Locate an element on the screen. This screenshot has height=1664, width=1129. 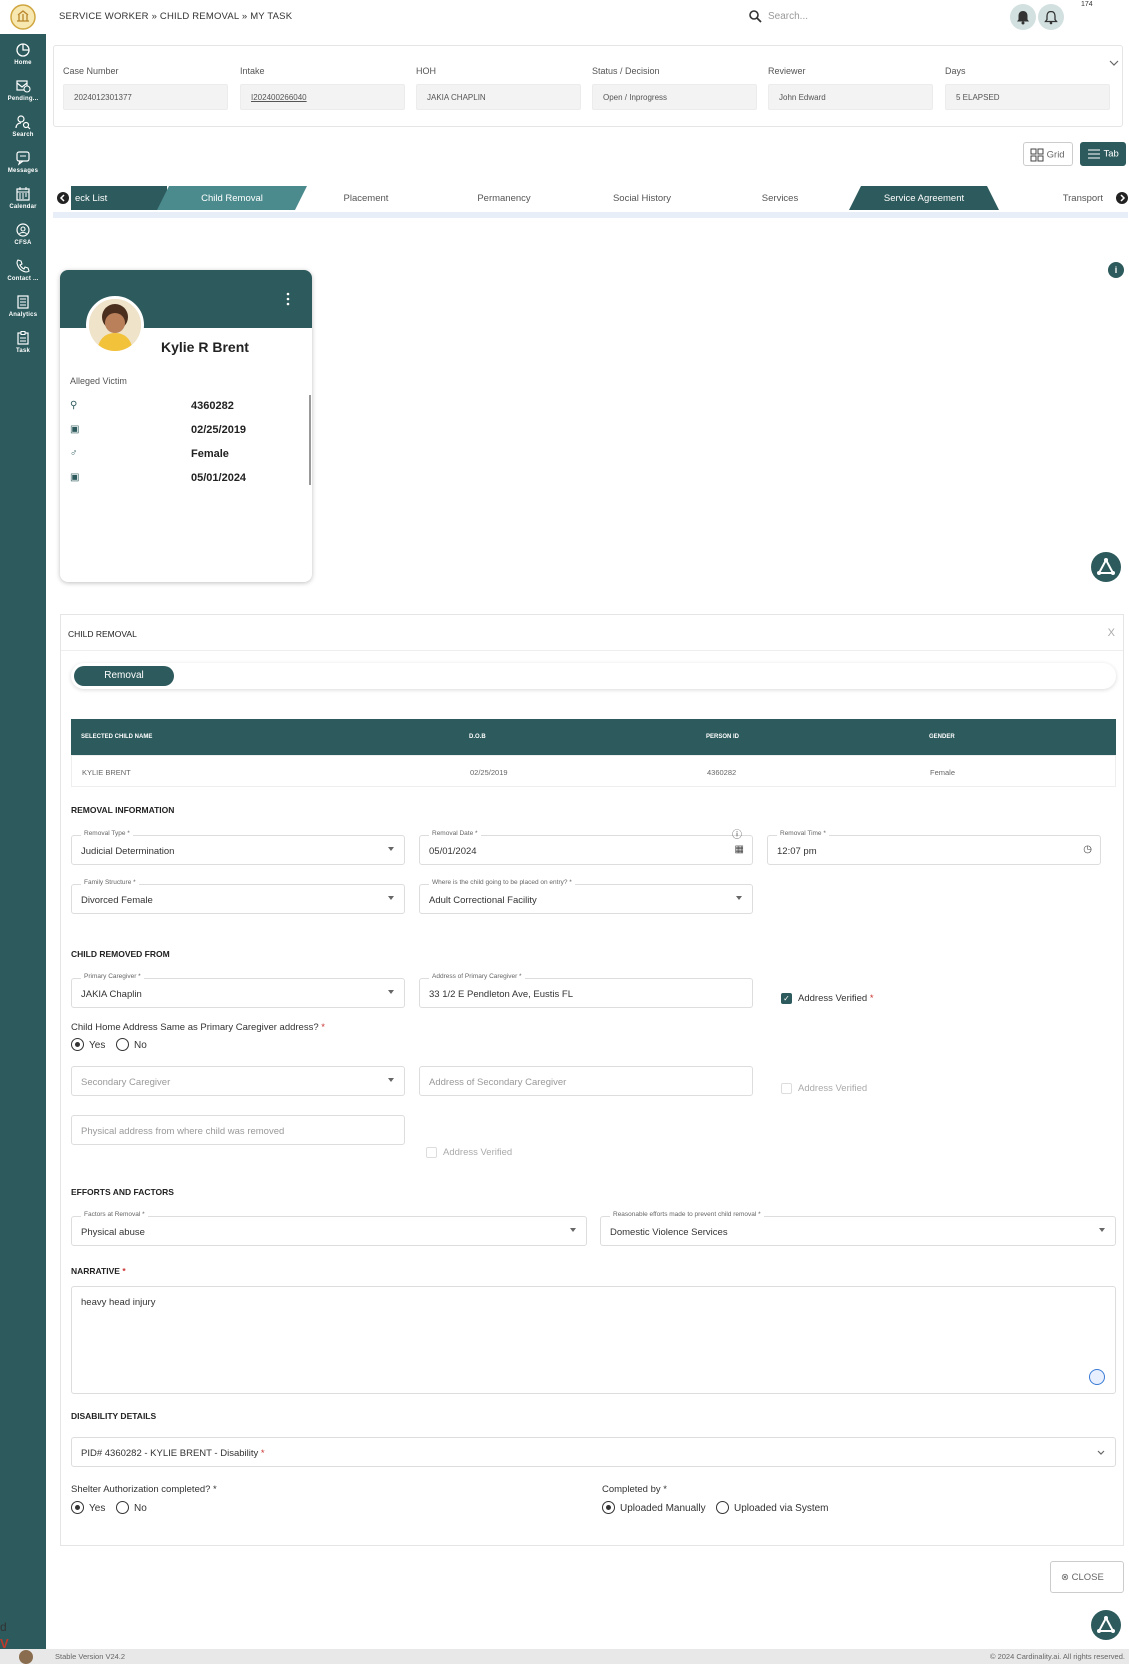
tab-services: Services is located at coordinates (780, 198).